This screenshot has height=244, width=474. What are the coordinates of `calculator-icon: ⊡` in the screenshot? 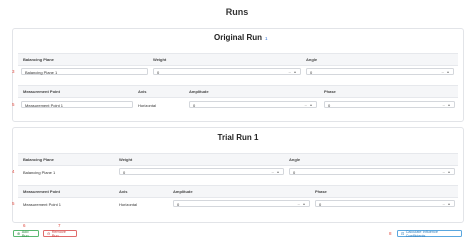 It's located at (403, 234).